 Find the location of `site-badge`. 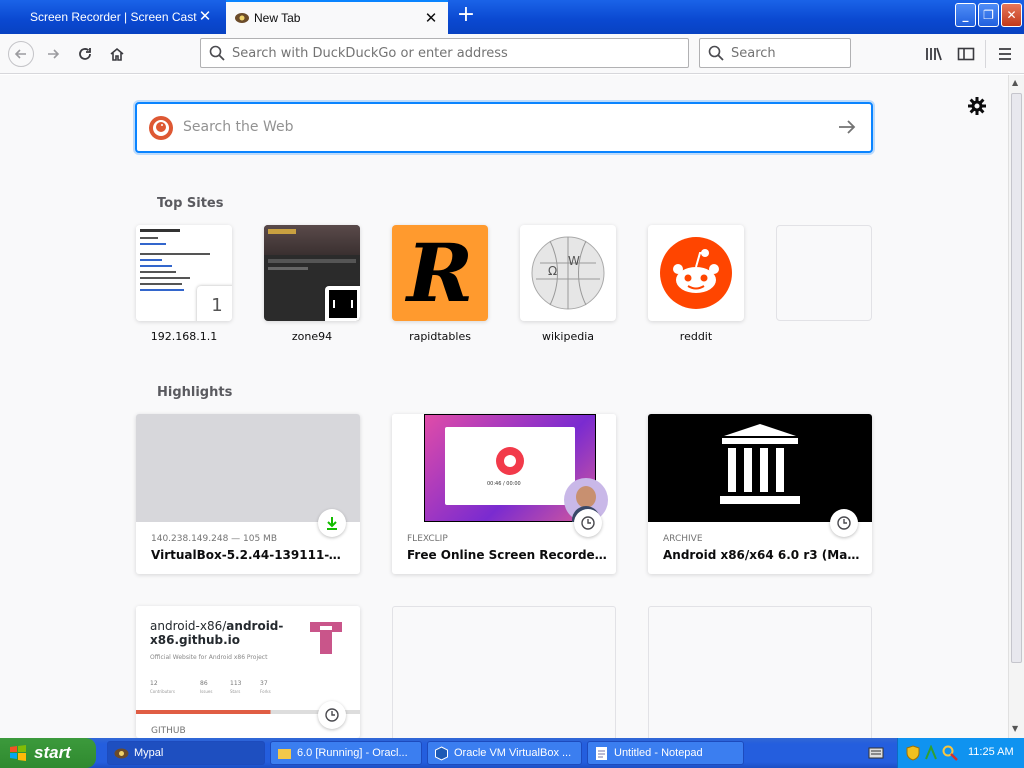

site-badge is located at coordinates (342, 303).